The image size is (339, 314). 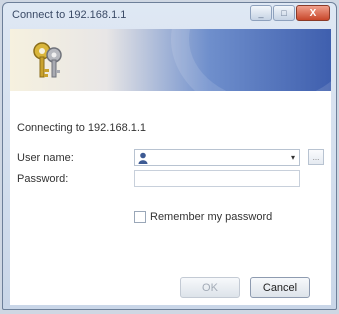 I want to click on username-label: User name:, so click(x=45, y=158).